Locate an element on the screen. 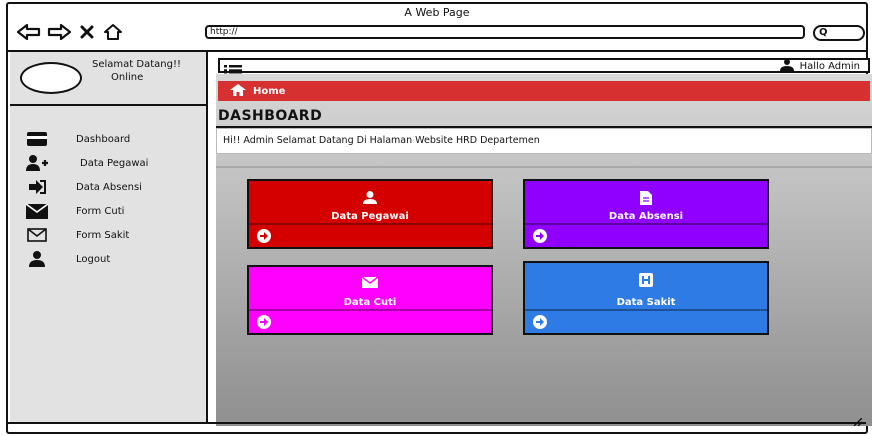  breadcrumb-home: Home is located at coordinates (269, 91).